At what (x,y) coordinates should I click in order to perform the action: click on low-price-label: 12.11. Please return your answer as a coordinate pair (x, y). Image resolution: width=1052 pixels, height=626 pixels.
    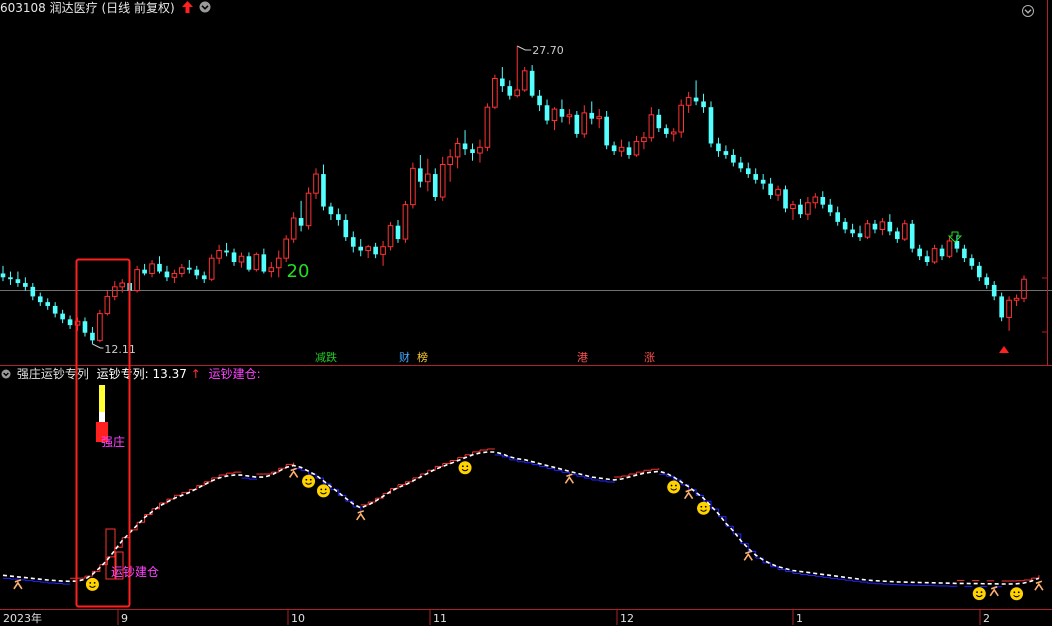
    Looking at the image, I should click on (120, 349).